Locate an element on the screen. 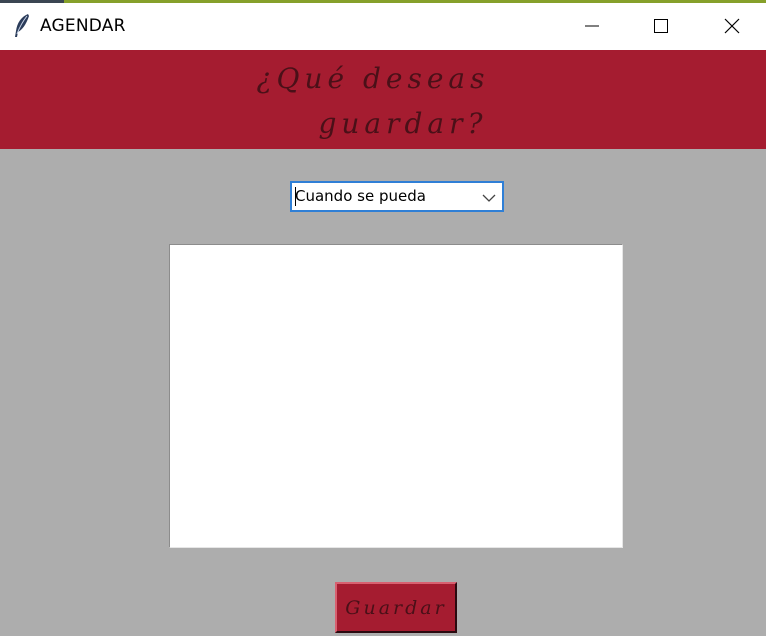 This screenshot has height=636, width=766. priority-select: Cuando se pueda is located at coordinates (397, 196).